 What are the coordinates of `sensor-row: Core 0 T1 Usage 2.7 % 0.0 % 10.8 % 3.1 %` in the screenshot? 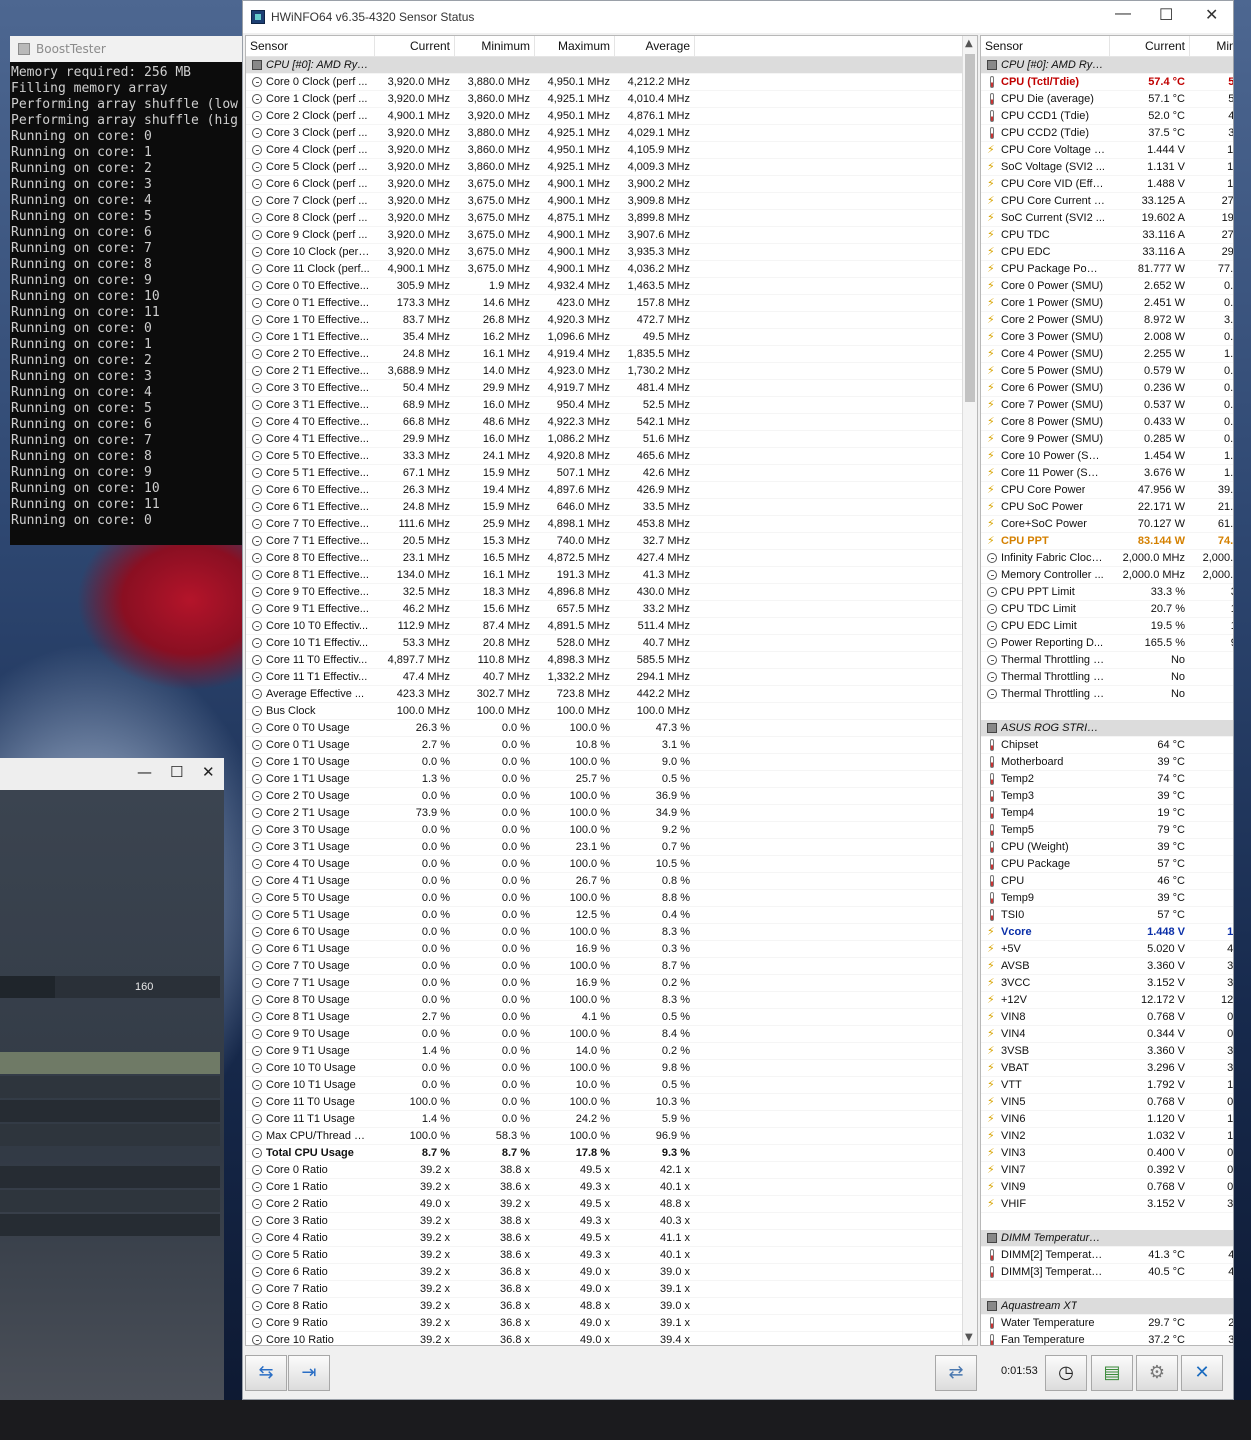 It's located at (611, 745).